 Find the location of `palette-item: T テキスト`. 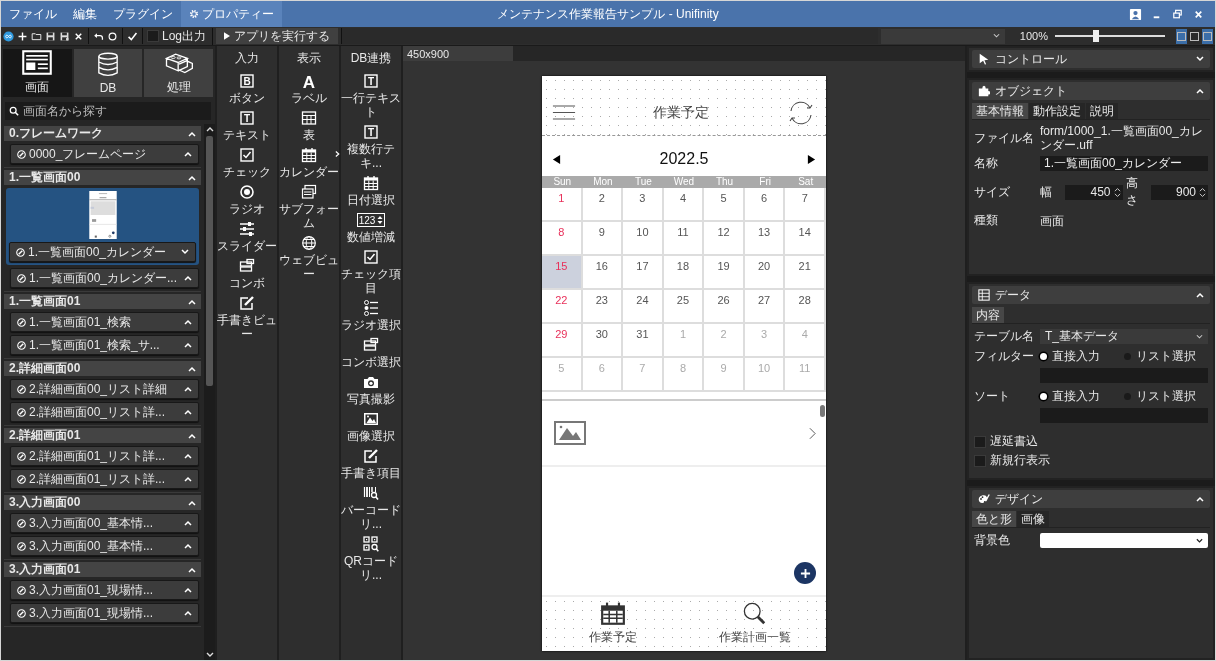

palette-item: T テキスト is located at coordinates (247, 126).